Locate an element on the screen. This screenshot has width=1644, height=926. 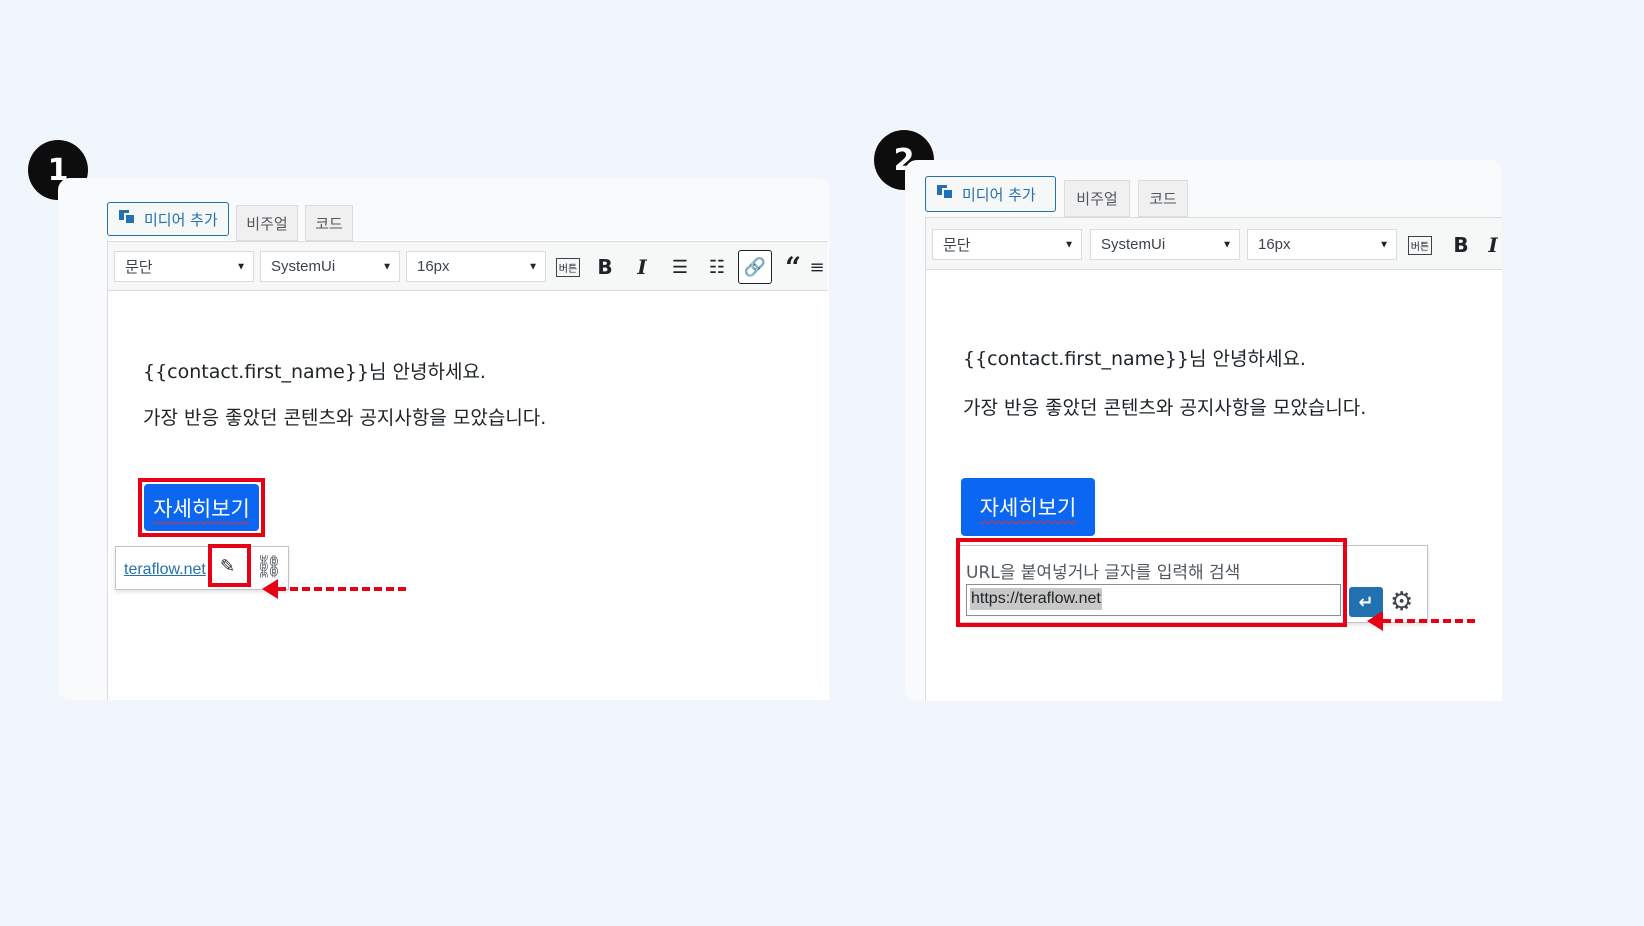
tab-visual-2: 비주얼 is located at coordinates (1097, 198).